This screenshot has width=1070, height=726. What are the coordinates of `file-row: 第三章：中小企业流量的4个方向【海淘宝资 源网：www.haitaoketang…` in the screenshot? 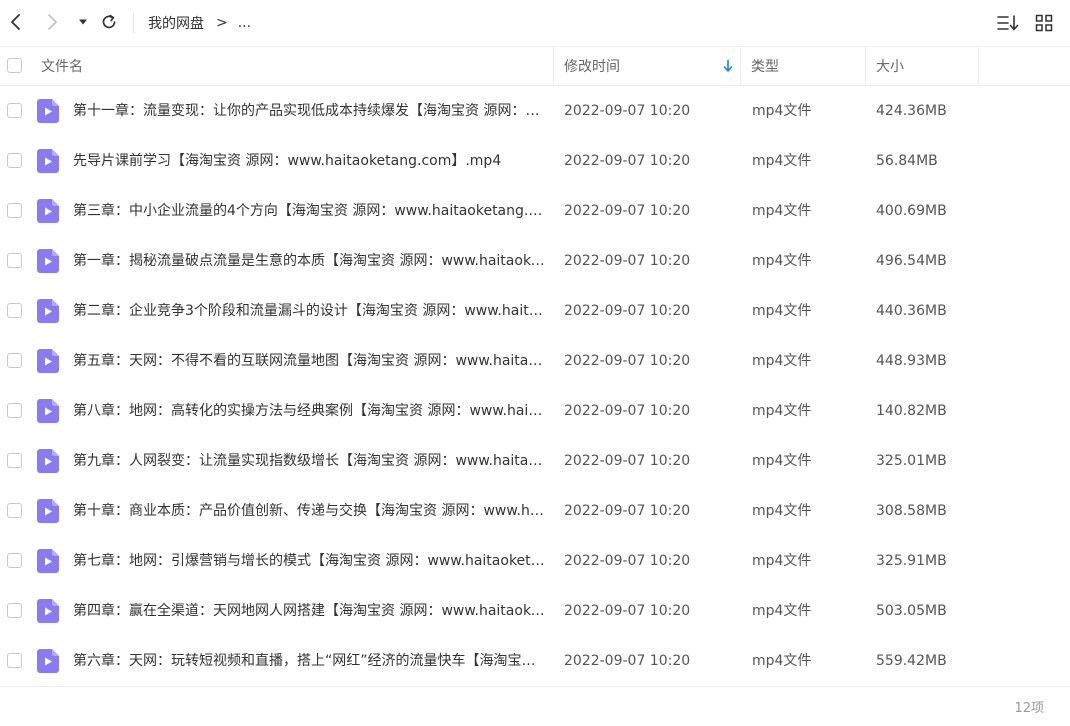 It's located at (535, 211).